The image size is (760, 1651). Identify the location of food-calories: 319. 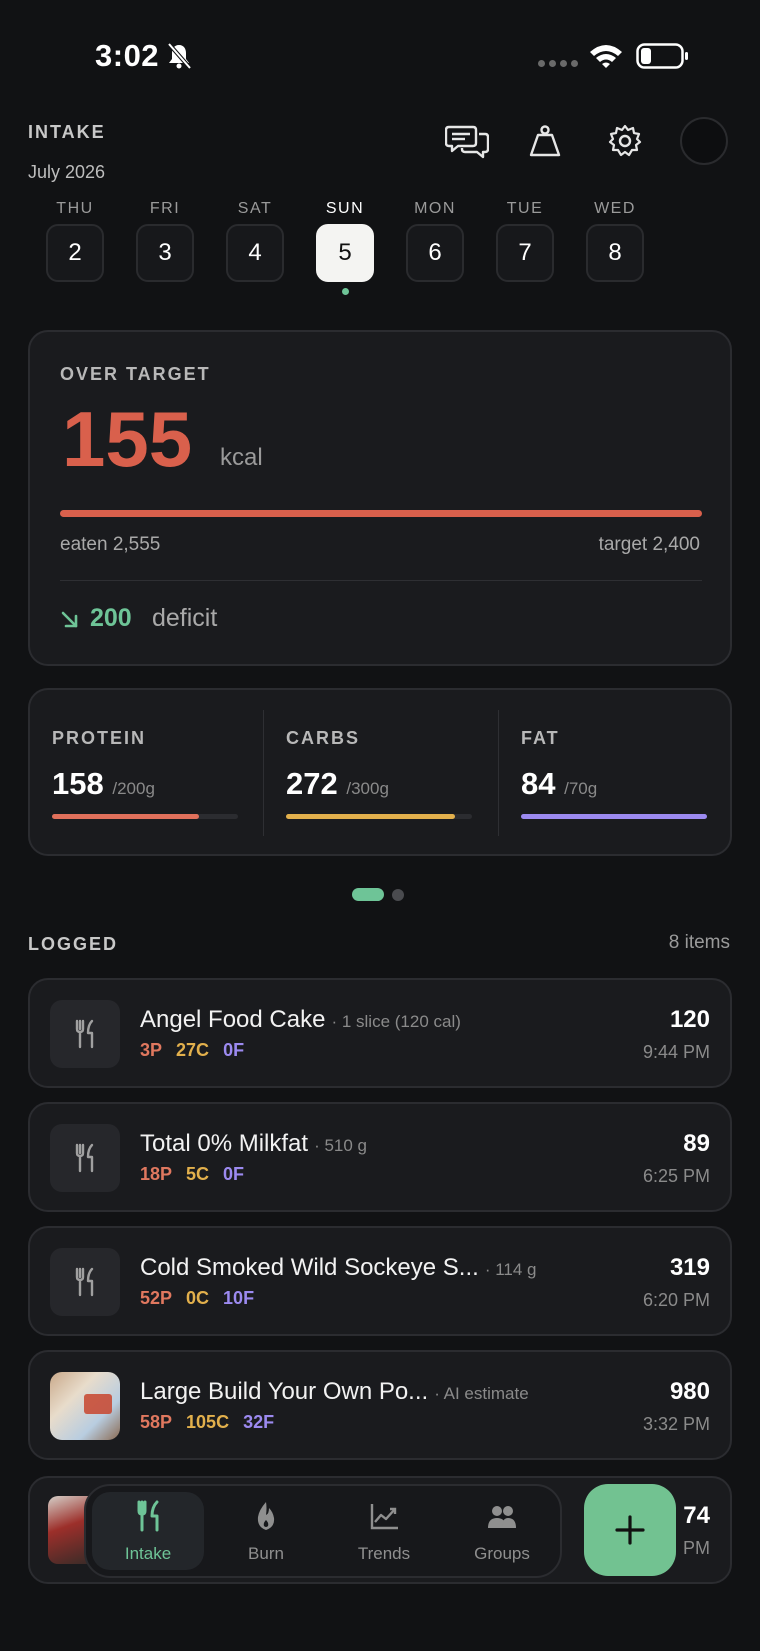
(689, 1267).